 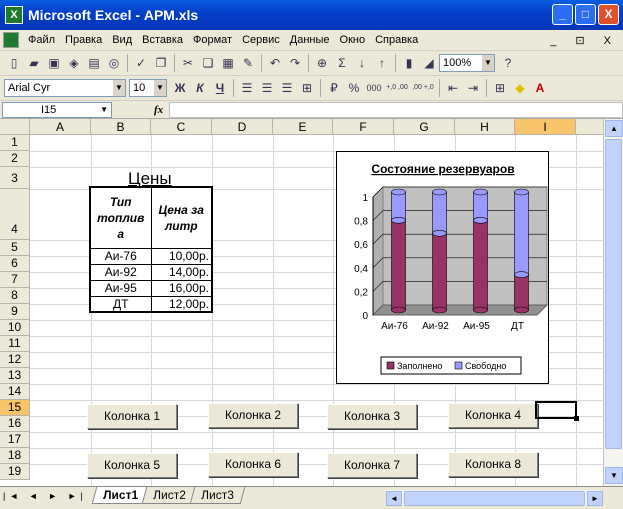 I want to click on copy-icon: ❏, so click(x=208, y=63).